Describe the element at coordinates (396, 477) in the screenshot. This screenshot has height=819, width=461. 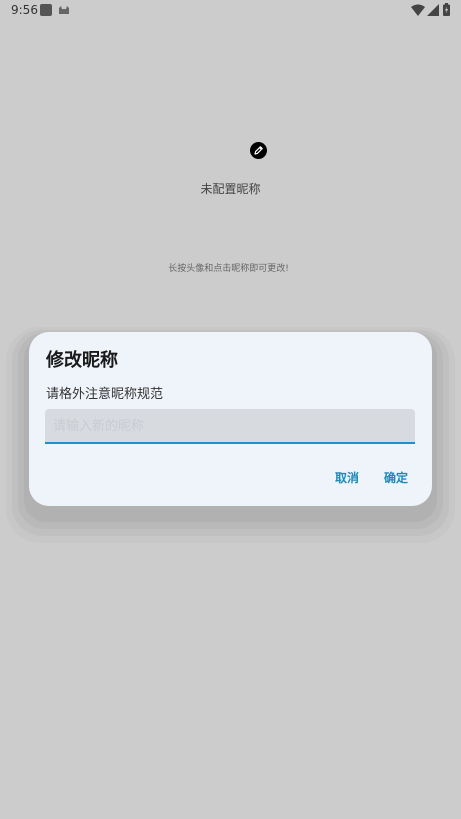
I see `confirm-button: 确定` at that location.